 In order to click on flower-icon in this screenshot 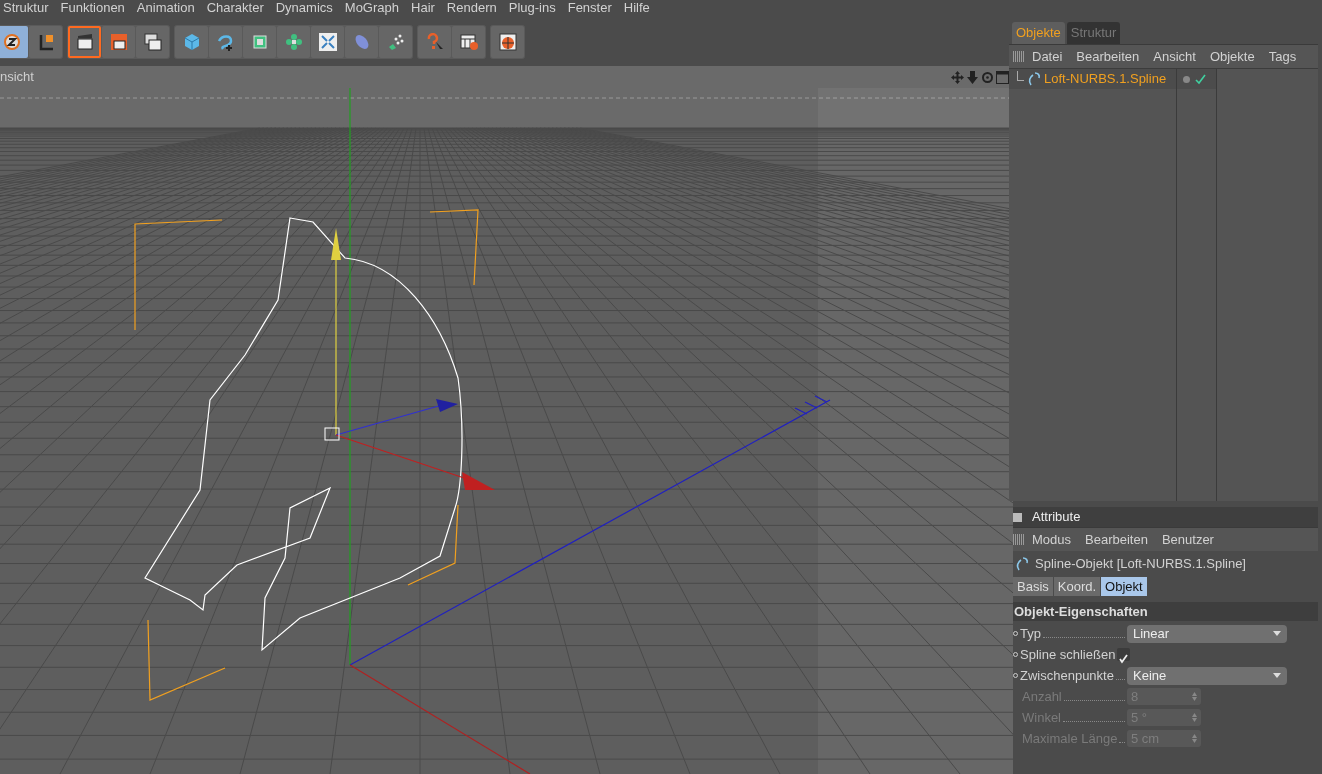, I will do `click(293, 42)`.